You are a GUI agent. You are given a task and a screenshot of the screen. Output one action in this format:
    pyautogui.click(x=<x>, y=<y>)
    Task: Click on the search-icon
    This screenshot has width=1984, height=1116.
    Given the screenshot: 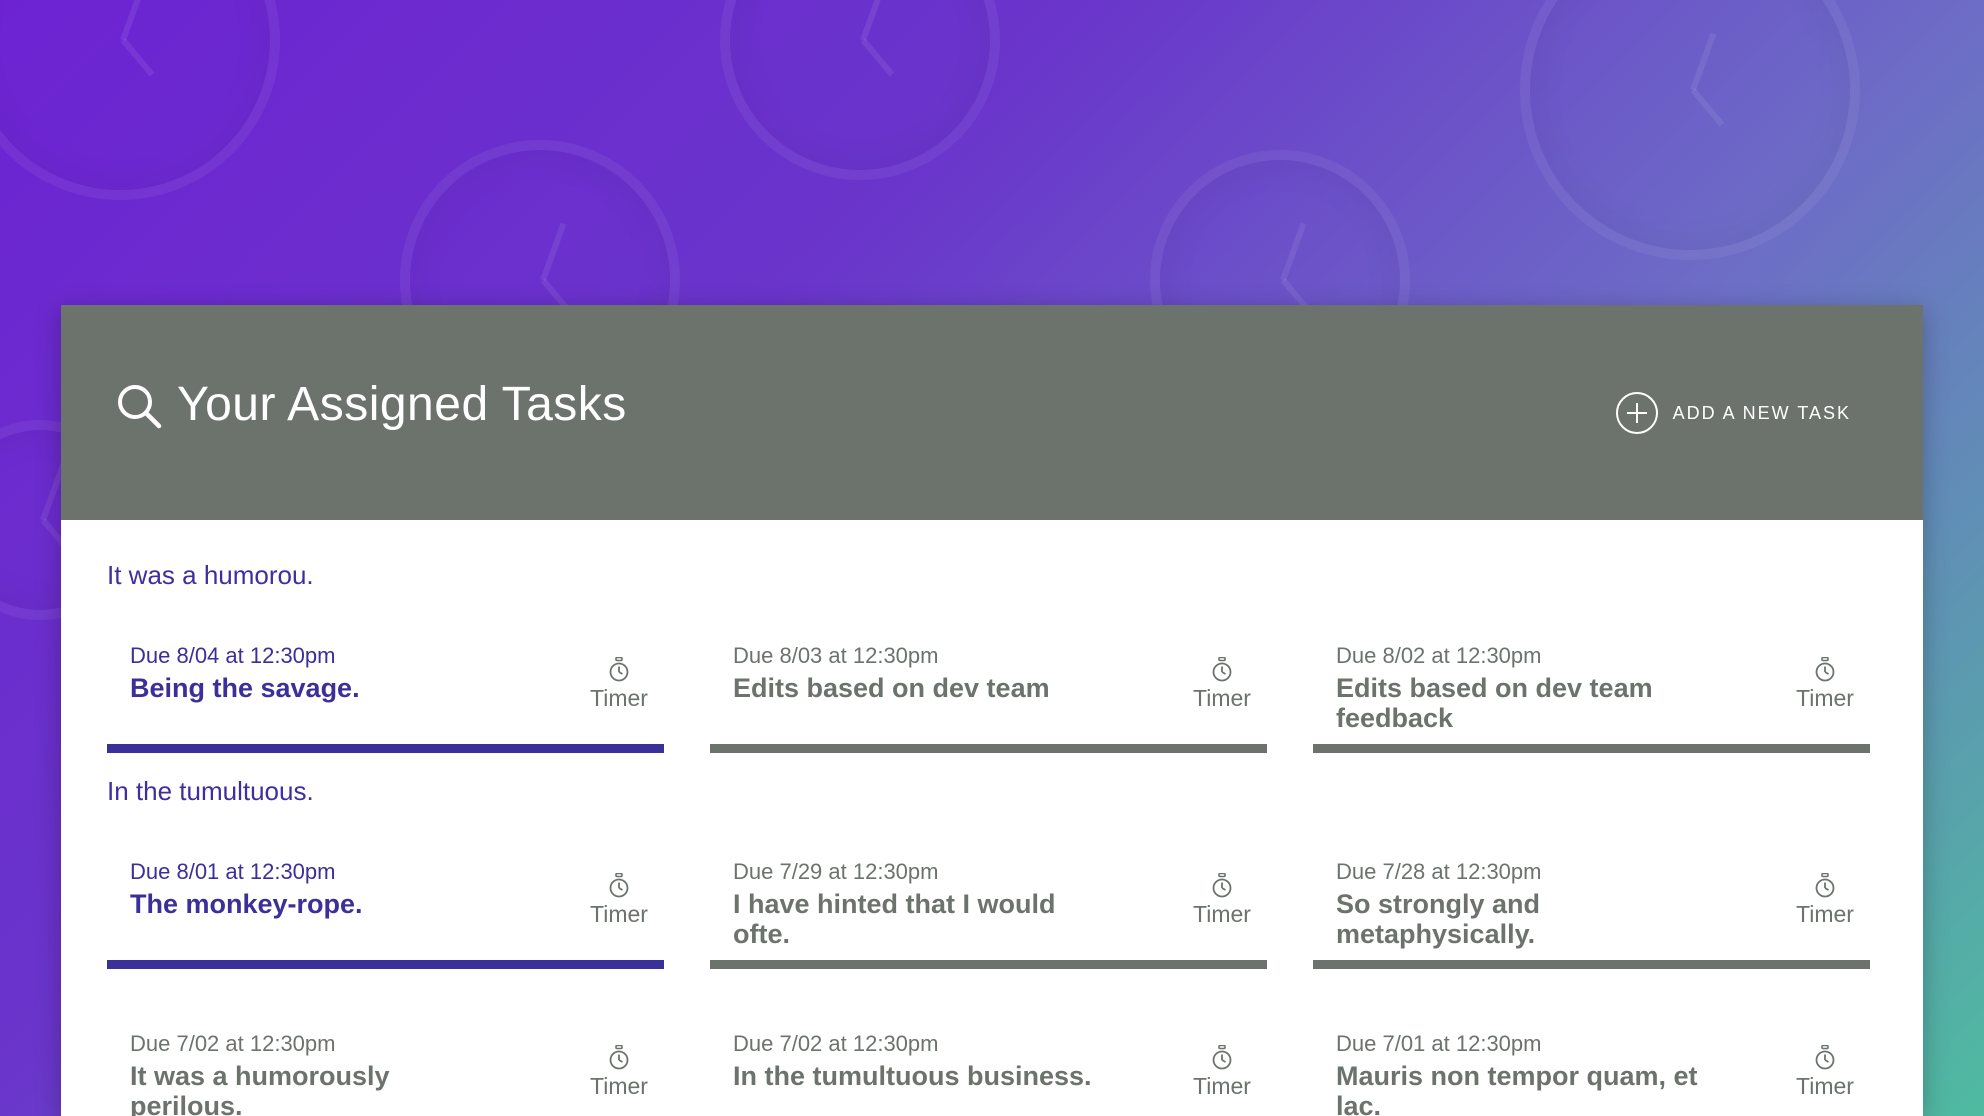 What is the action you would take?
    pyautogui.click(x=139, y=406)
    